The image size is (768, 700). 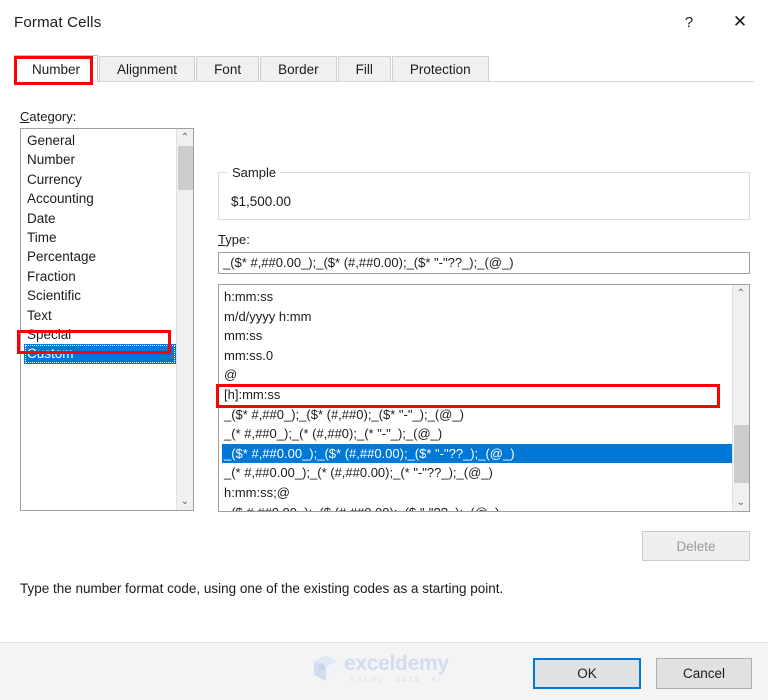 What do you see at coordinates (696, 546) in the screenshot?
I see `delete-button: Delete` at bounding box center [696, 546].